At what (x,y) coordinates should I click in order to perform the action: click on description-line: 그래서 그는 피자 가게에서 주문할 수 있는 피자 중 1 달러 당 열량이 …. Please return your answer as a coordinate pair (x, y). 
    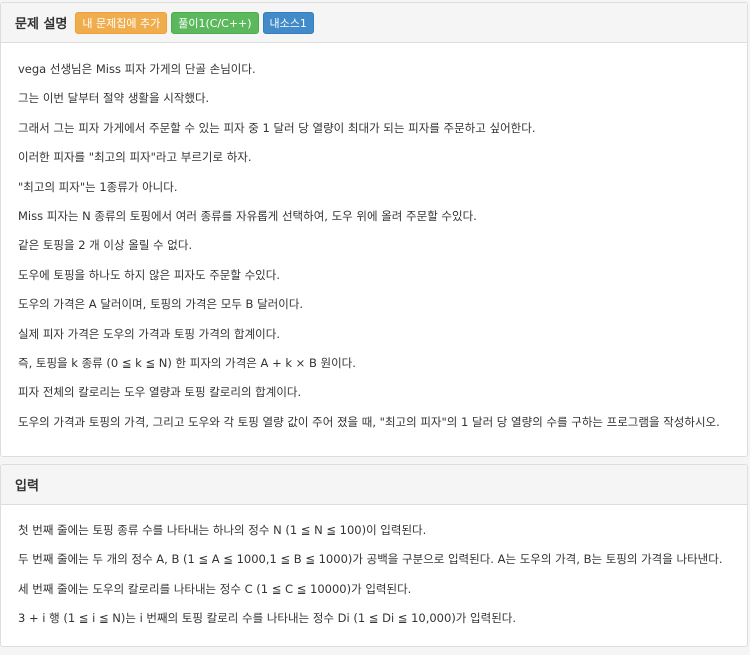
    Looking at the image, I should click on (277, 127).